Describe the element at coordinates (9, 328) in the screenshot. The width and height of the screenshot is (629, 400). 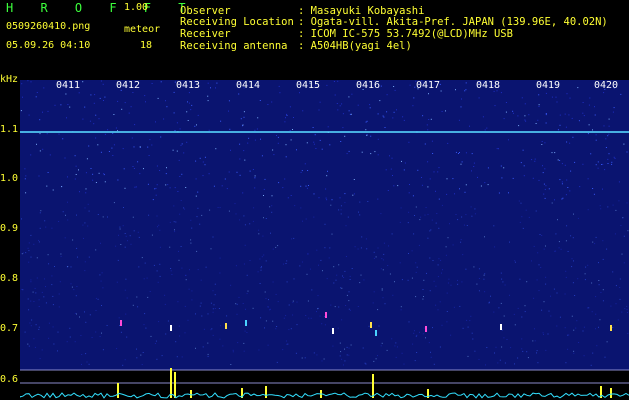
I see `y-tick-label: 0.7` at that location.